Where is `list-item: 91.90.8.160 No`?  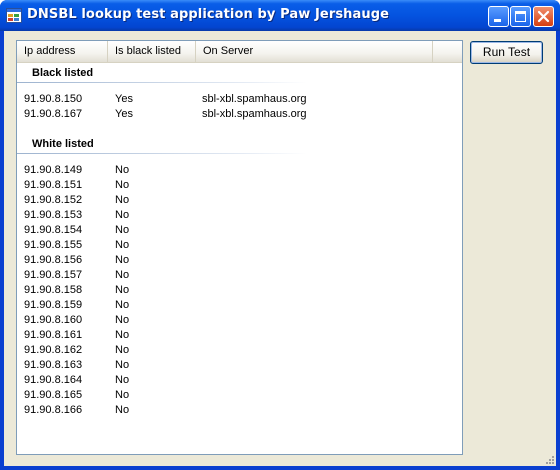 list-item: 91.90.8.160 No is located at coordinates (239, 320).